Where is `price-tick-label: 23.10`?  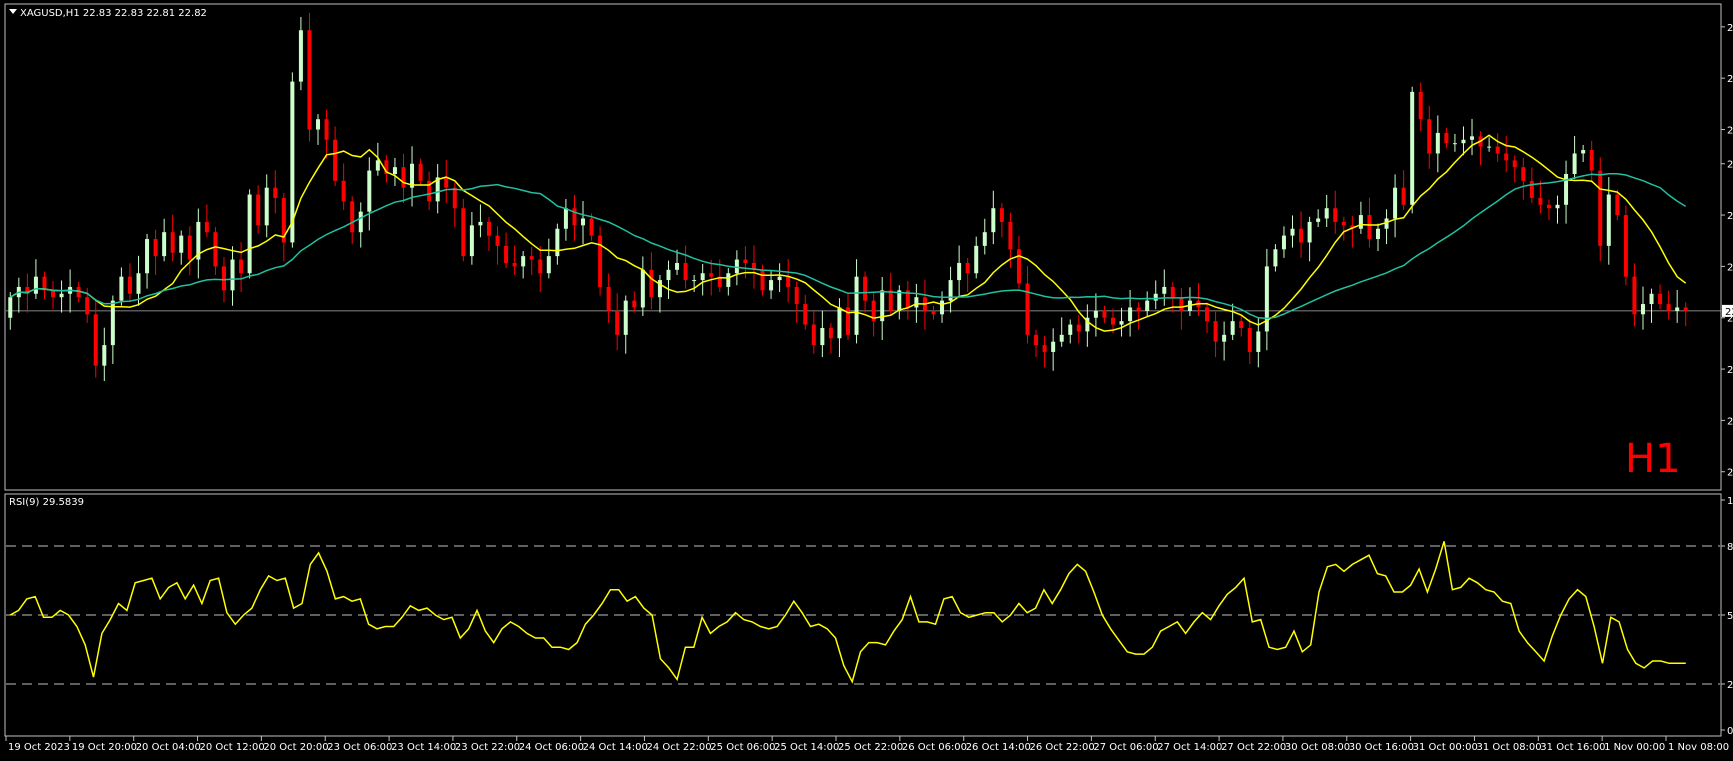
price-tick-label: 23.10 is located at coordinates (1730, 216).